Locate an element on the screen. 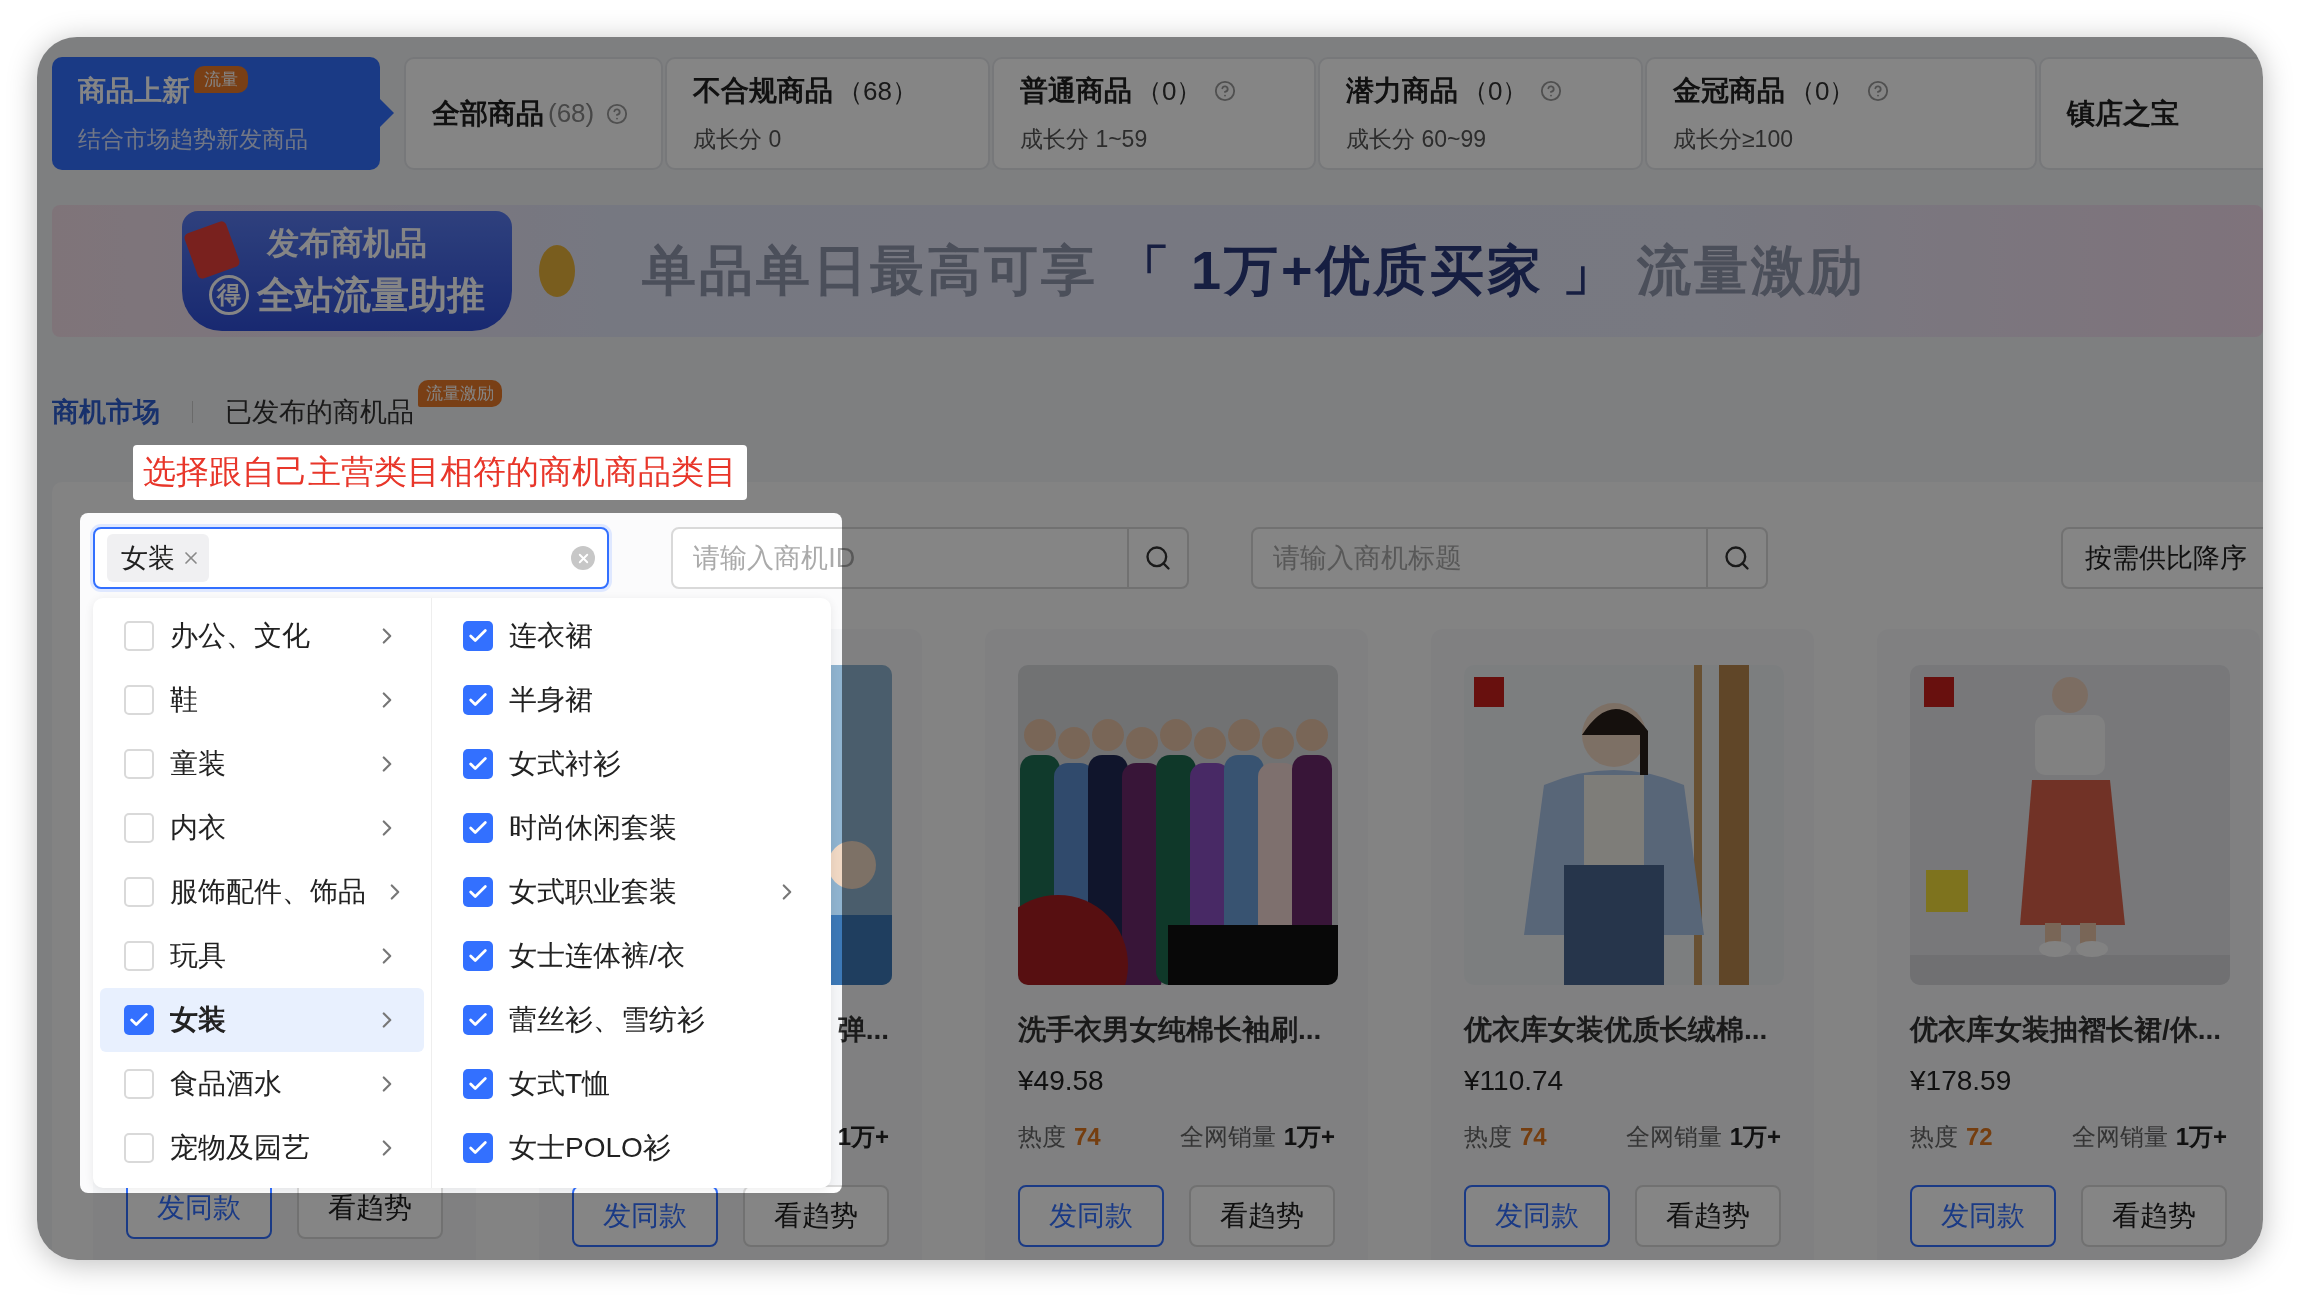  stat-value: 72 is located at coordinates (1979, 1137).